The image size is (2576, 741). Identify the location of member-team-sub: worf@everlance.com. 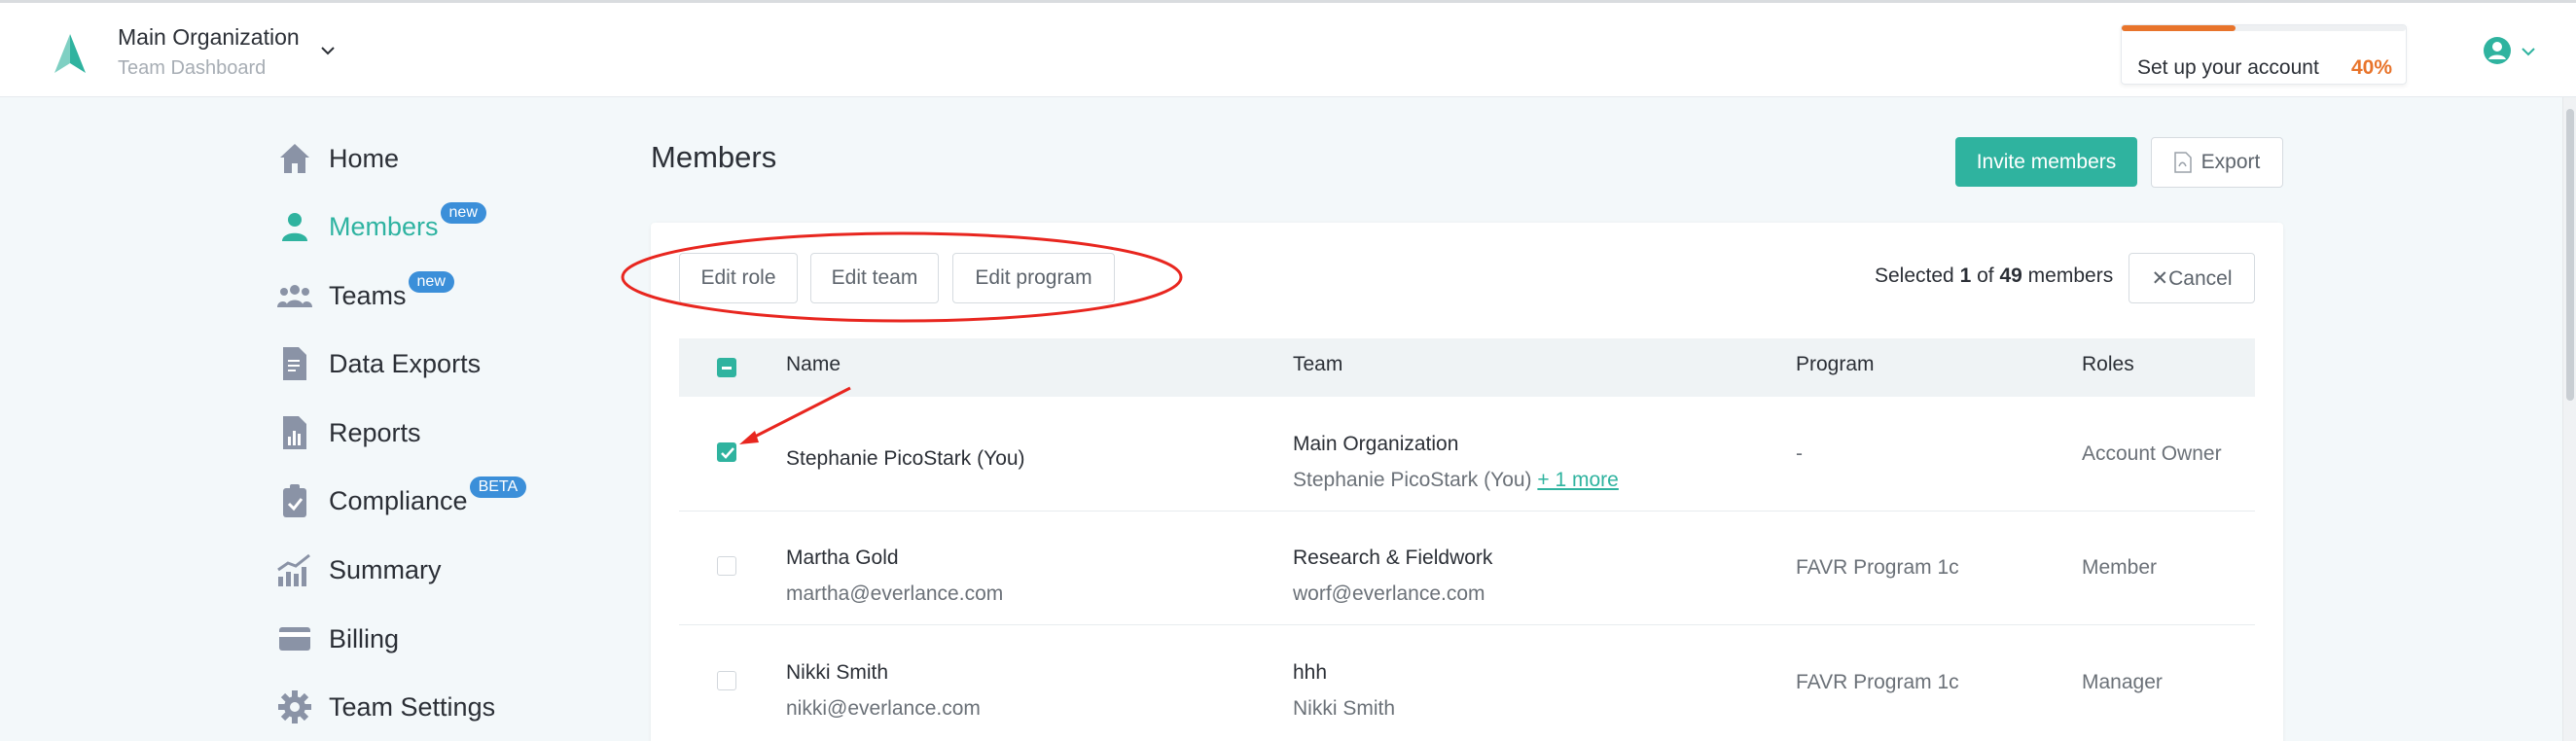
(1389, 593).